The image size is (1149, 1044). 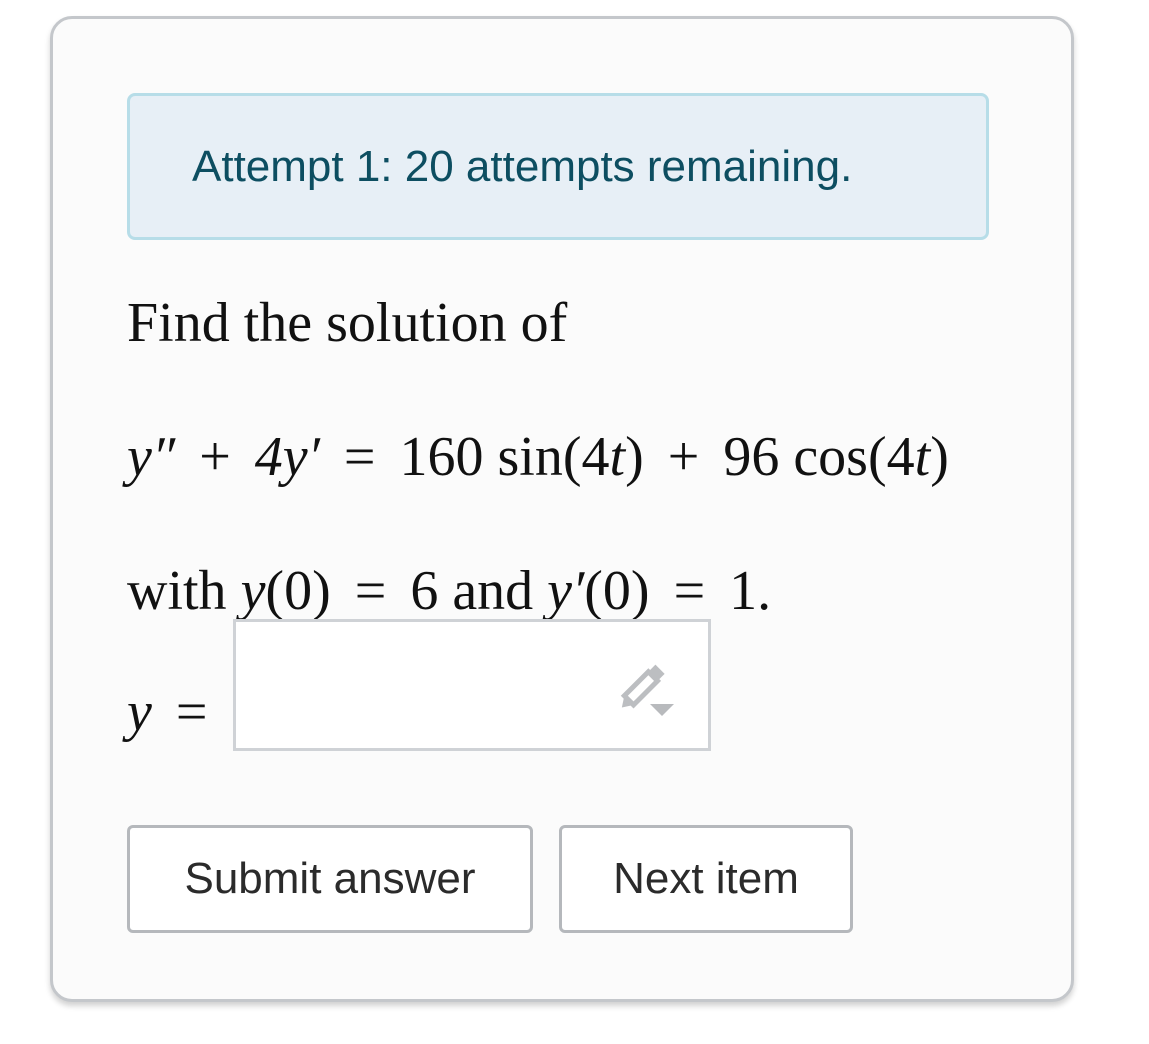 I want to click on submit-answer-button: Submit answer, so click(x=330, y=879).